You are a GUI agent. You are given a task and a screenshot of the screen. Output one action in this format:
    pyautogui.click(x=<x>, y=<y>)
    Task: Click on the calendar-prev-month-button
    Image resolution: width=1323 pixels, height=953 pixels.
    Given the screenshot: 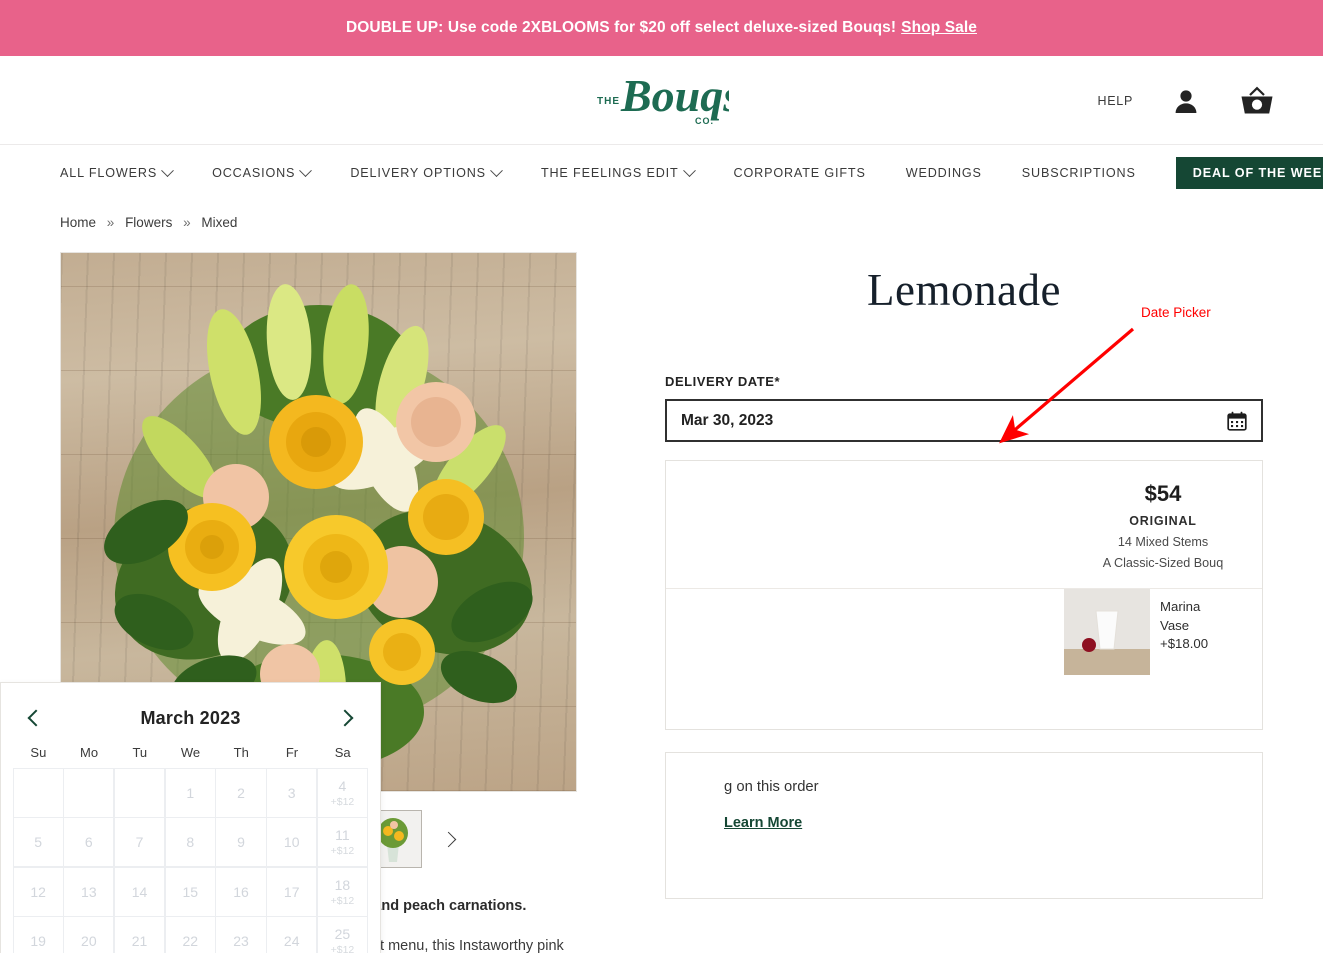 What is the action you would take?
    pyautogui.click(x=36, y=718)
    